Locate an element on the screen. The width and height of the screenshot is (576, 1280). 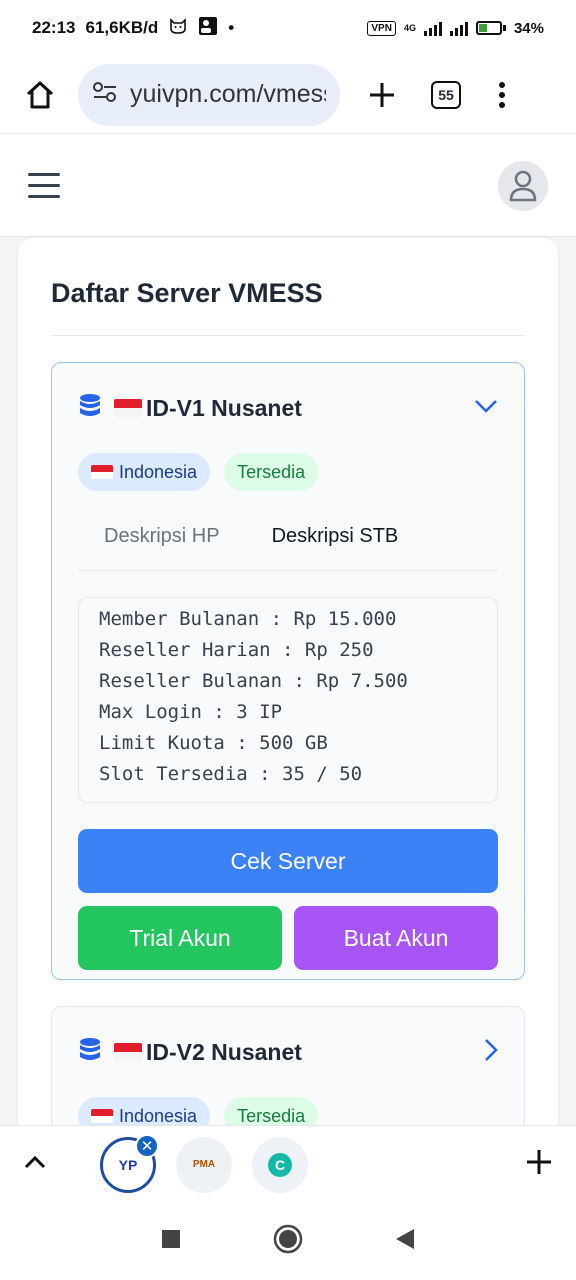
vpn-indicator: VPN is located at coordinates (381, 28).